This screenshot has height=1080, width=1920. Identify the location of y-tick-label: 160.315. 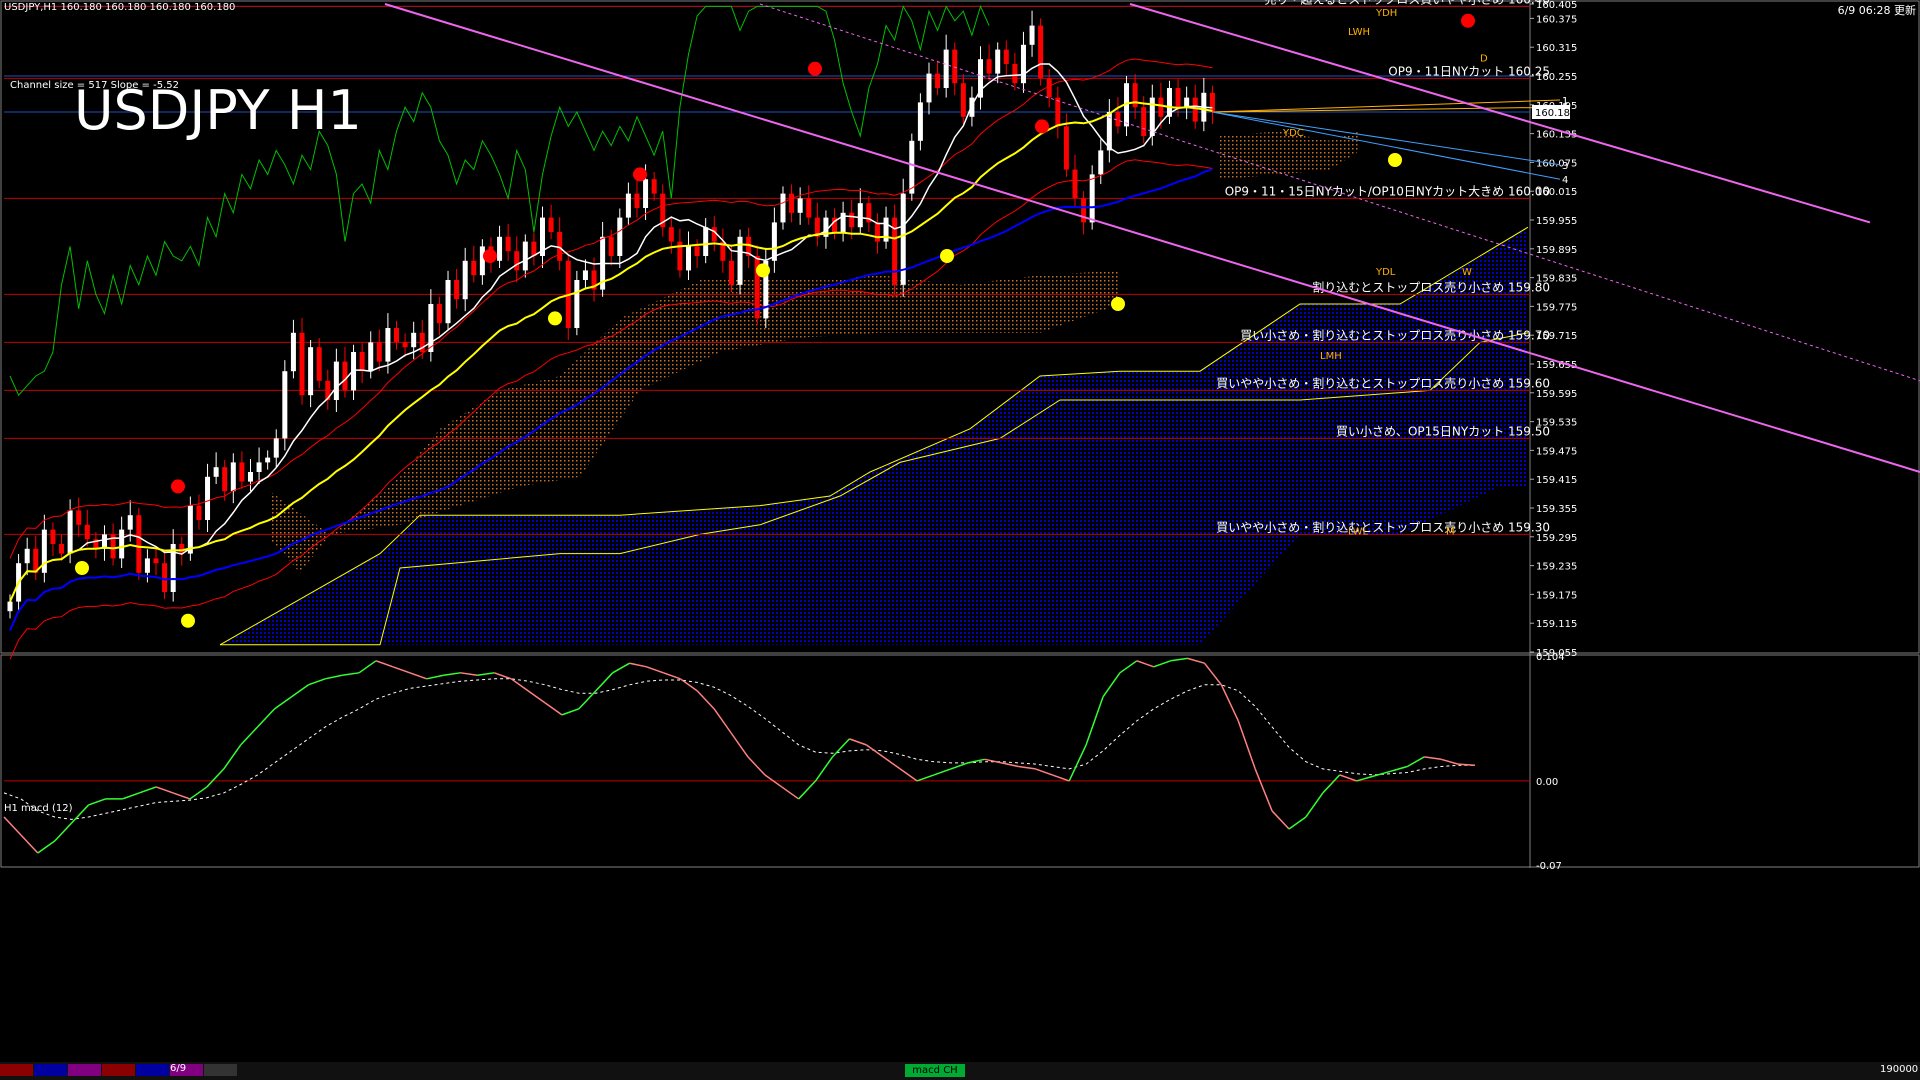
(1556, 48).